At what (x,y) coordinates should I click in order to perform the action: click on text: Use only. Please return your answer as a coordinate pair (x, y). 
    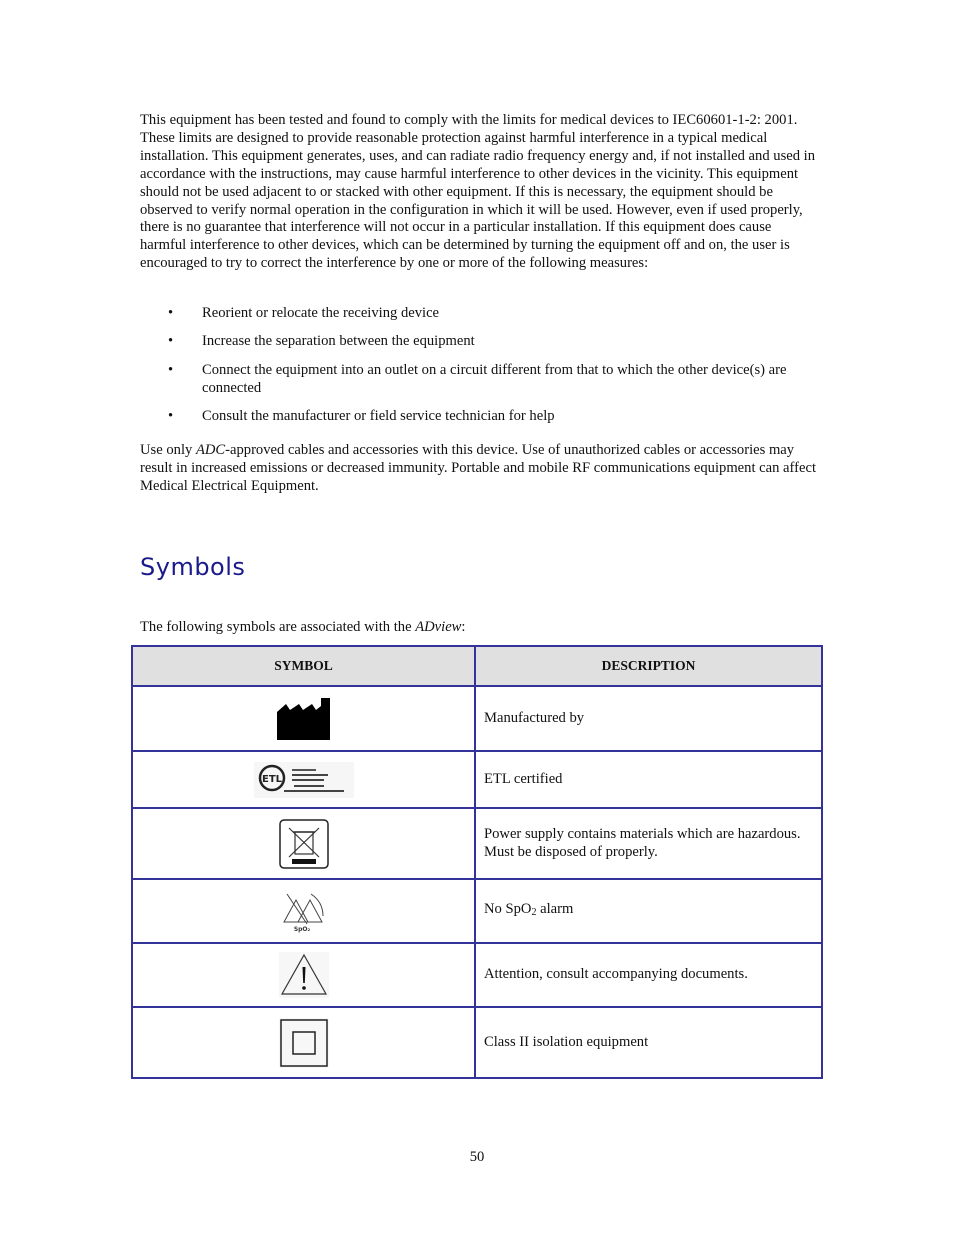
    Looking at the image, I should click on (168, 450).